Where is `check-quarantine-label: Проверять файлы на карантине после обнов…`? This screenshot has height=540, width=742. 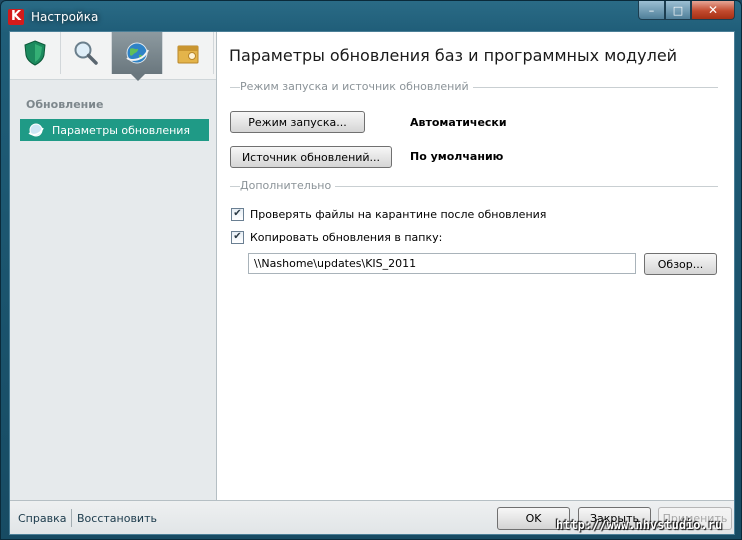 check-quarantine-label: Проверять файлы на карантине после обнов… is located at coordinates (398, 214).